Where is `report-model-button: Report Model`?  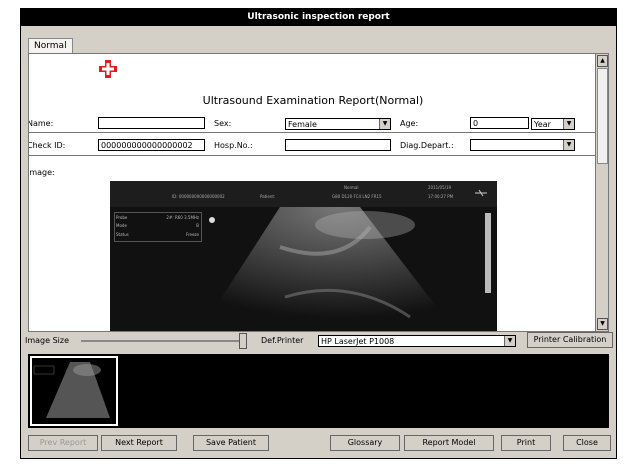 report-model-button: Report Model is located at coordinates (449, 443).